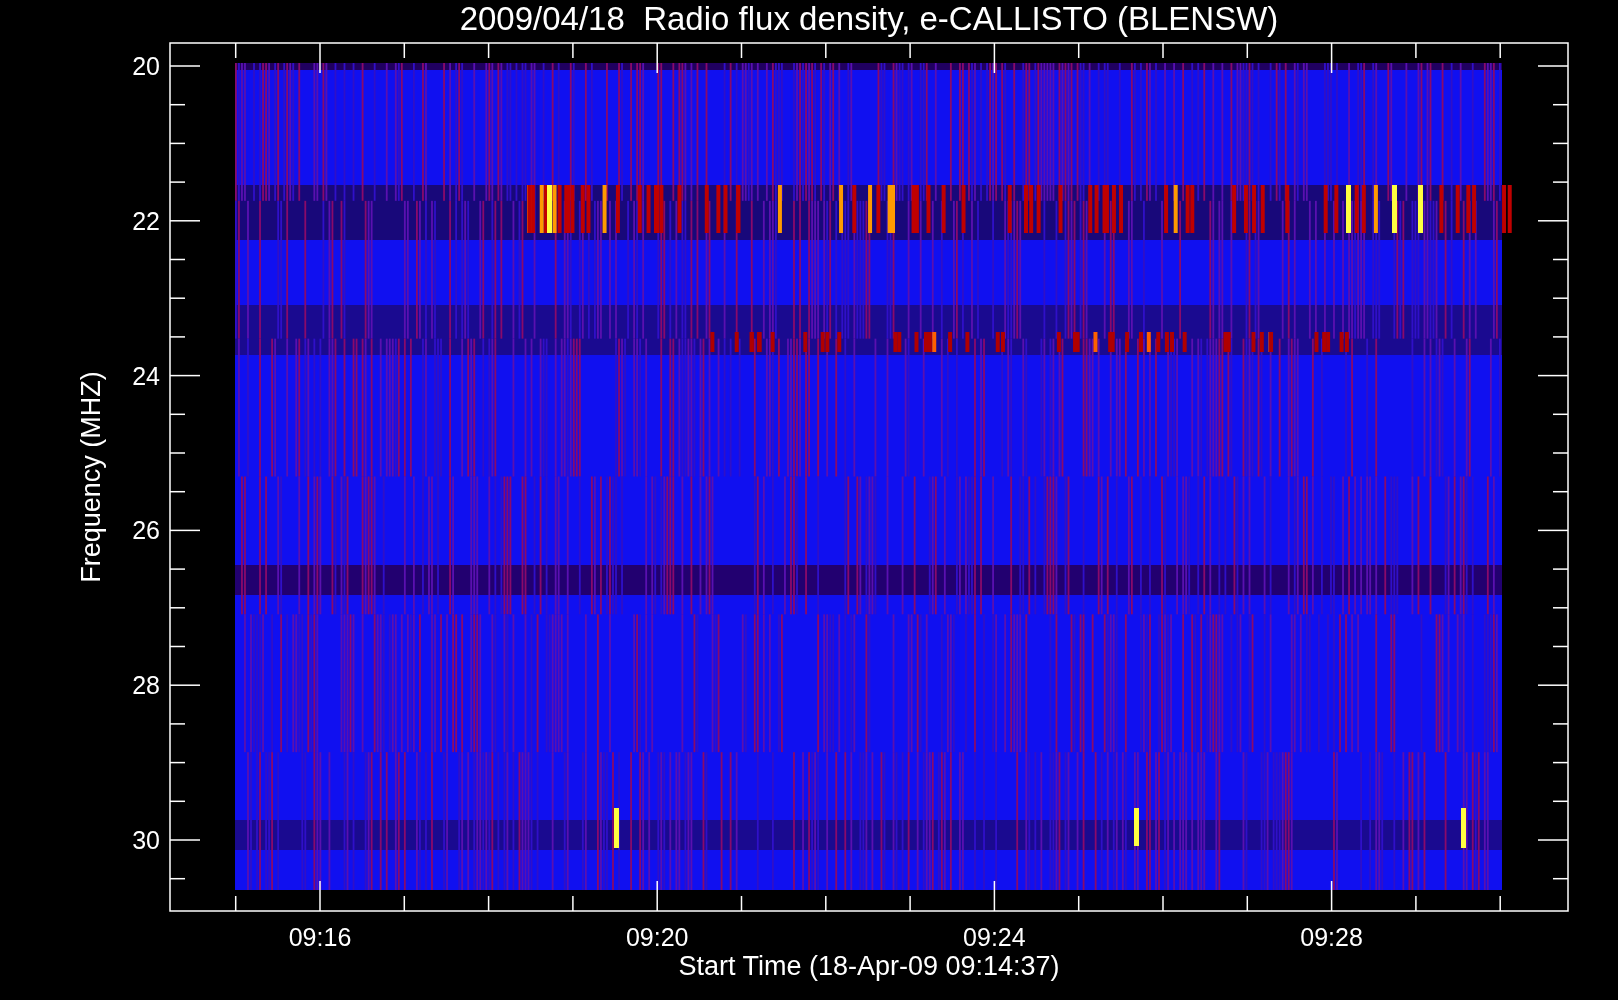  Describe the element at coordinates (146, 685) in the screenshot. I see `y-tick-label: 28` at that location.